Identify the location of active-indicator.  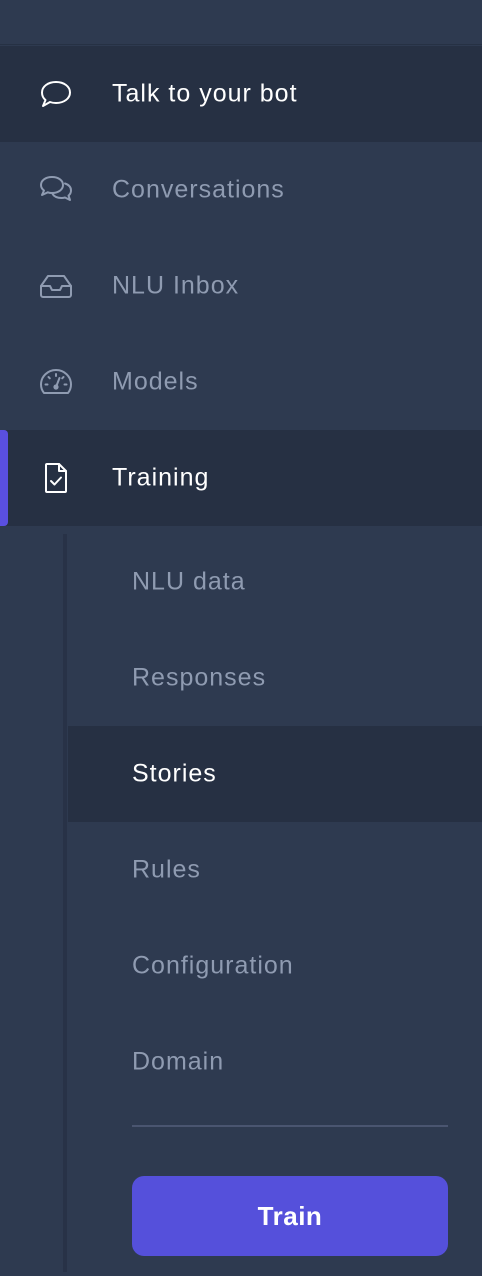
(4, 478).